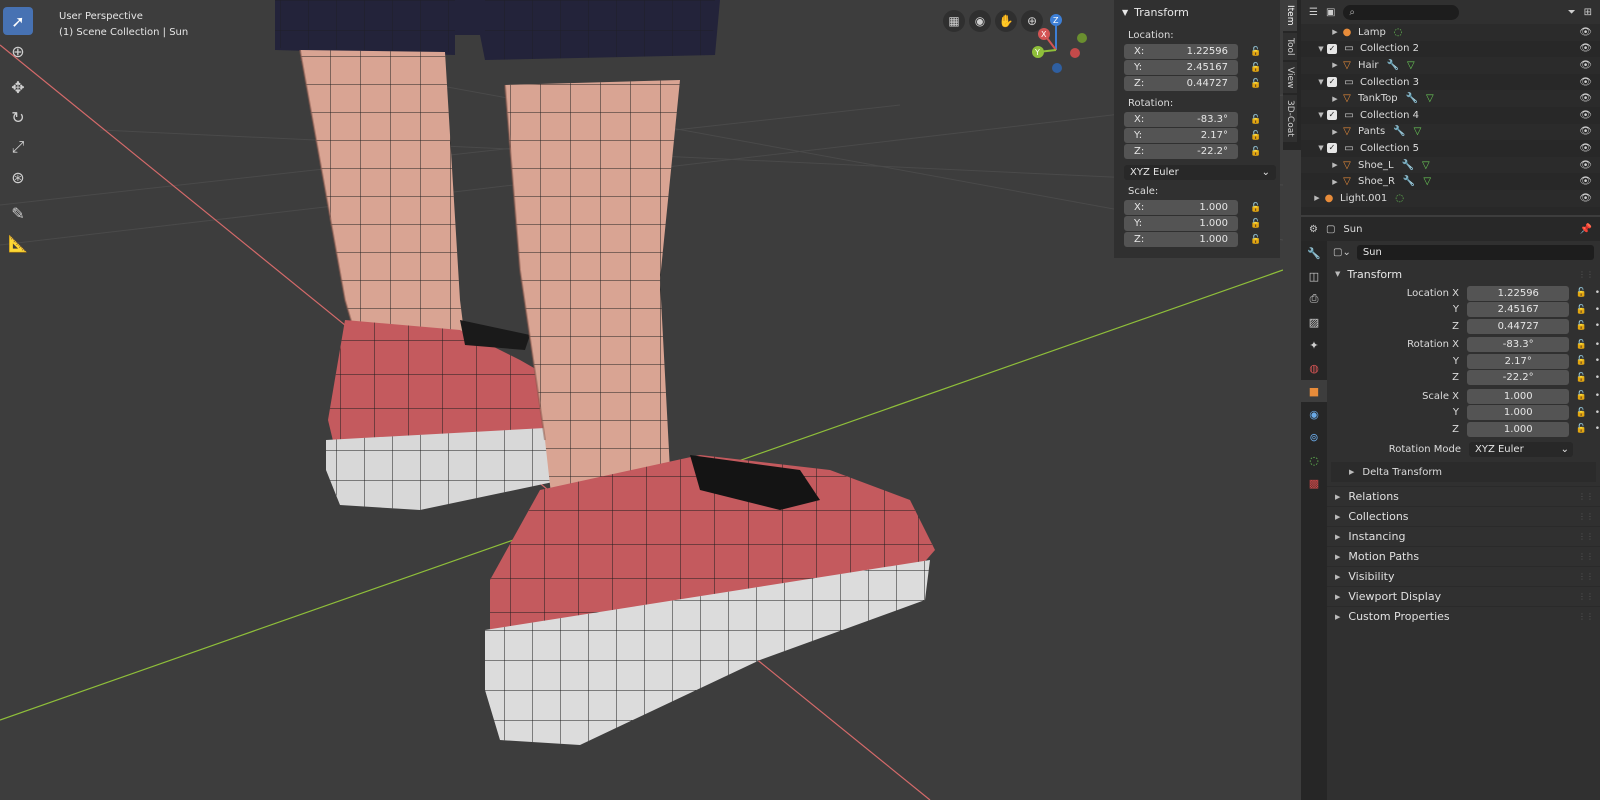 This screenshot has width=1600, height=800. What do you see at coordinates (1314, 414) in the screenshot?
I see `tab-physics: ◉` at bounding box center [1314, 414].